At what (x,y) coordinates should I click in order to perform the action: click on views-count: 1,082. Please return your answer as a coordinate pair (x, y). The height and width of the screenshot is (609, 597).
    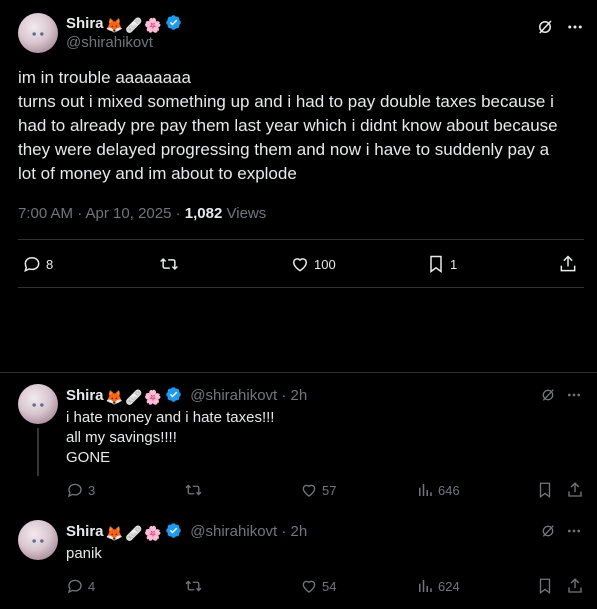
    Looking at the image, I should click on (203, 213).